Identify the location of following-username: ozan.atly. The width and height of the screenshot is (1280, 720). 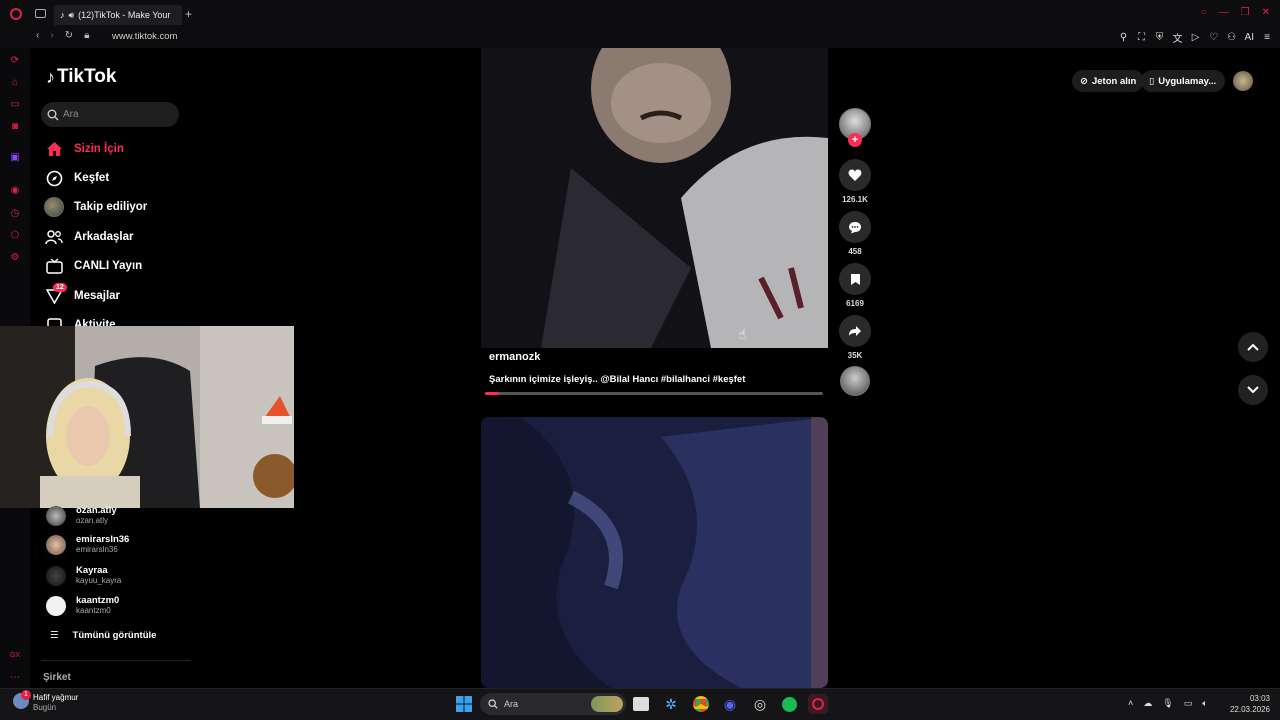
(92, 520).